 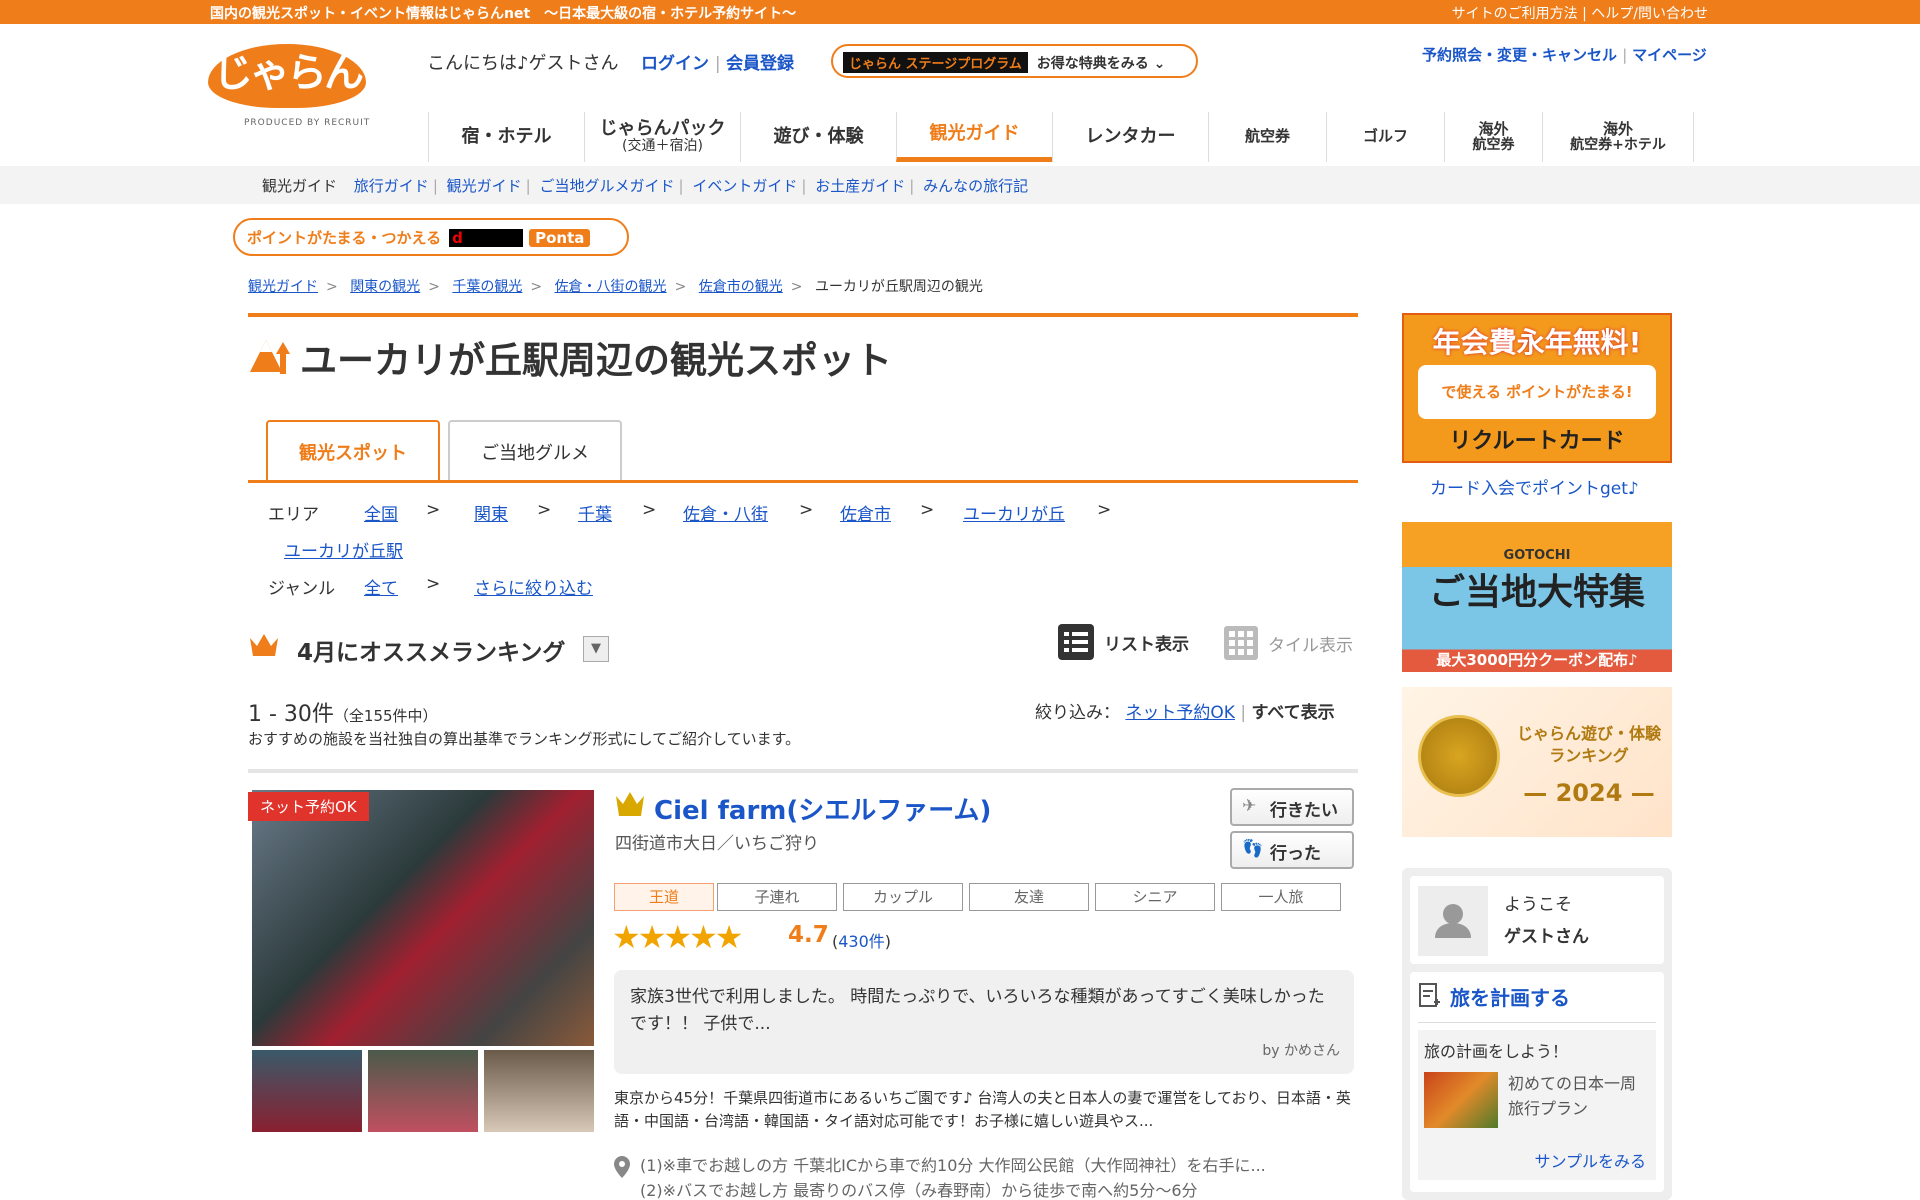 What do you see at coordinates (433, 584) in the screenshot?
I see `genre-sep: >` at bounding box center [433, 584].